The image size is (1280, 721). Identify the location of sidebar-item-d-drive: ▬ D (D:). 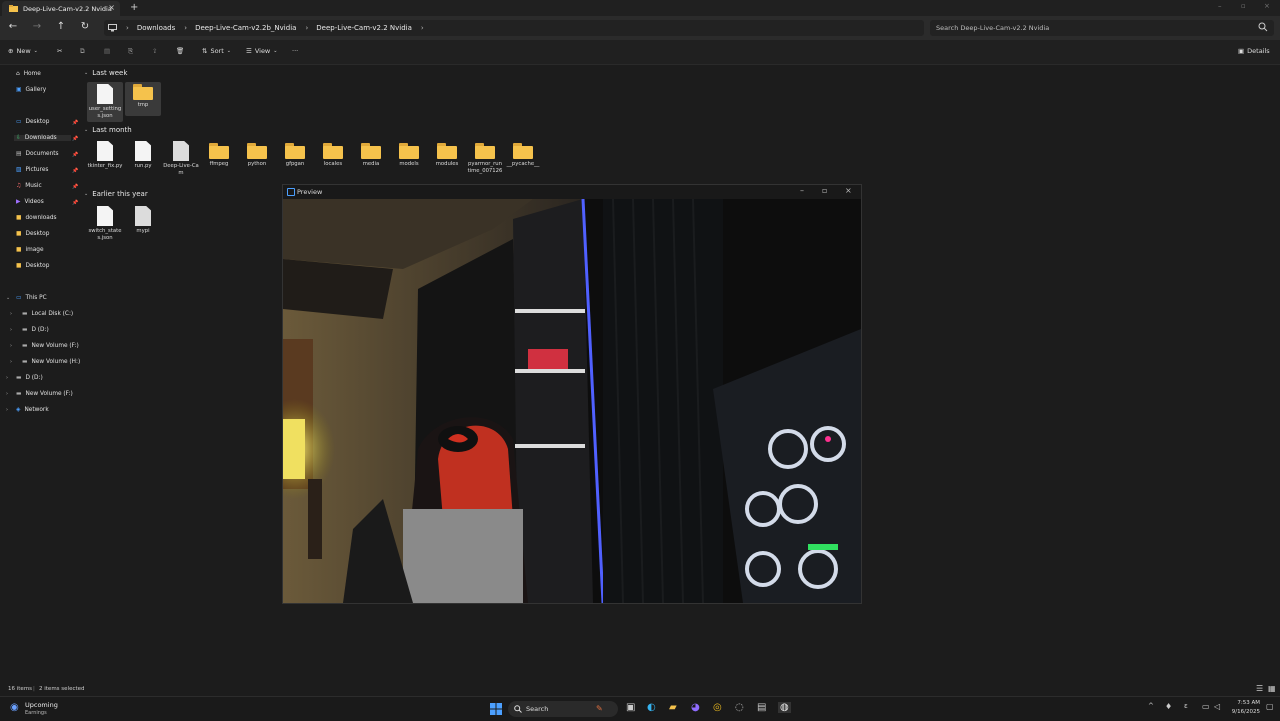
(29, 378).